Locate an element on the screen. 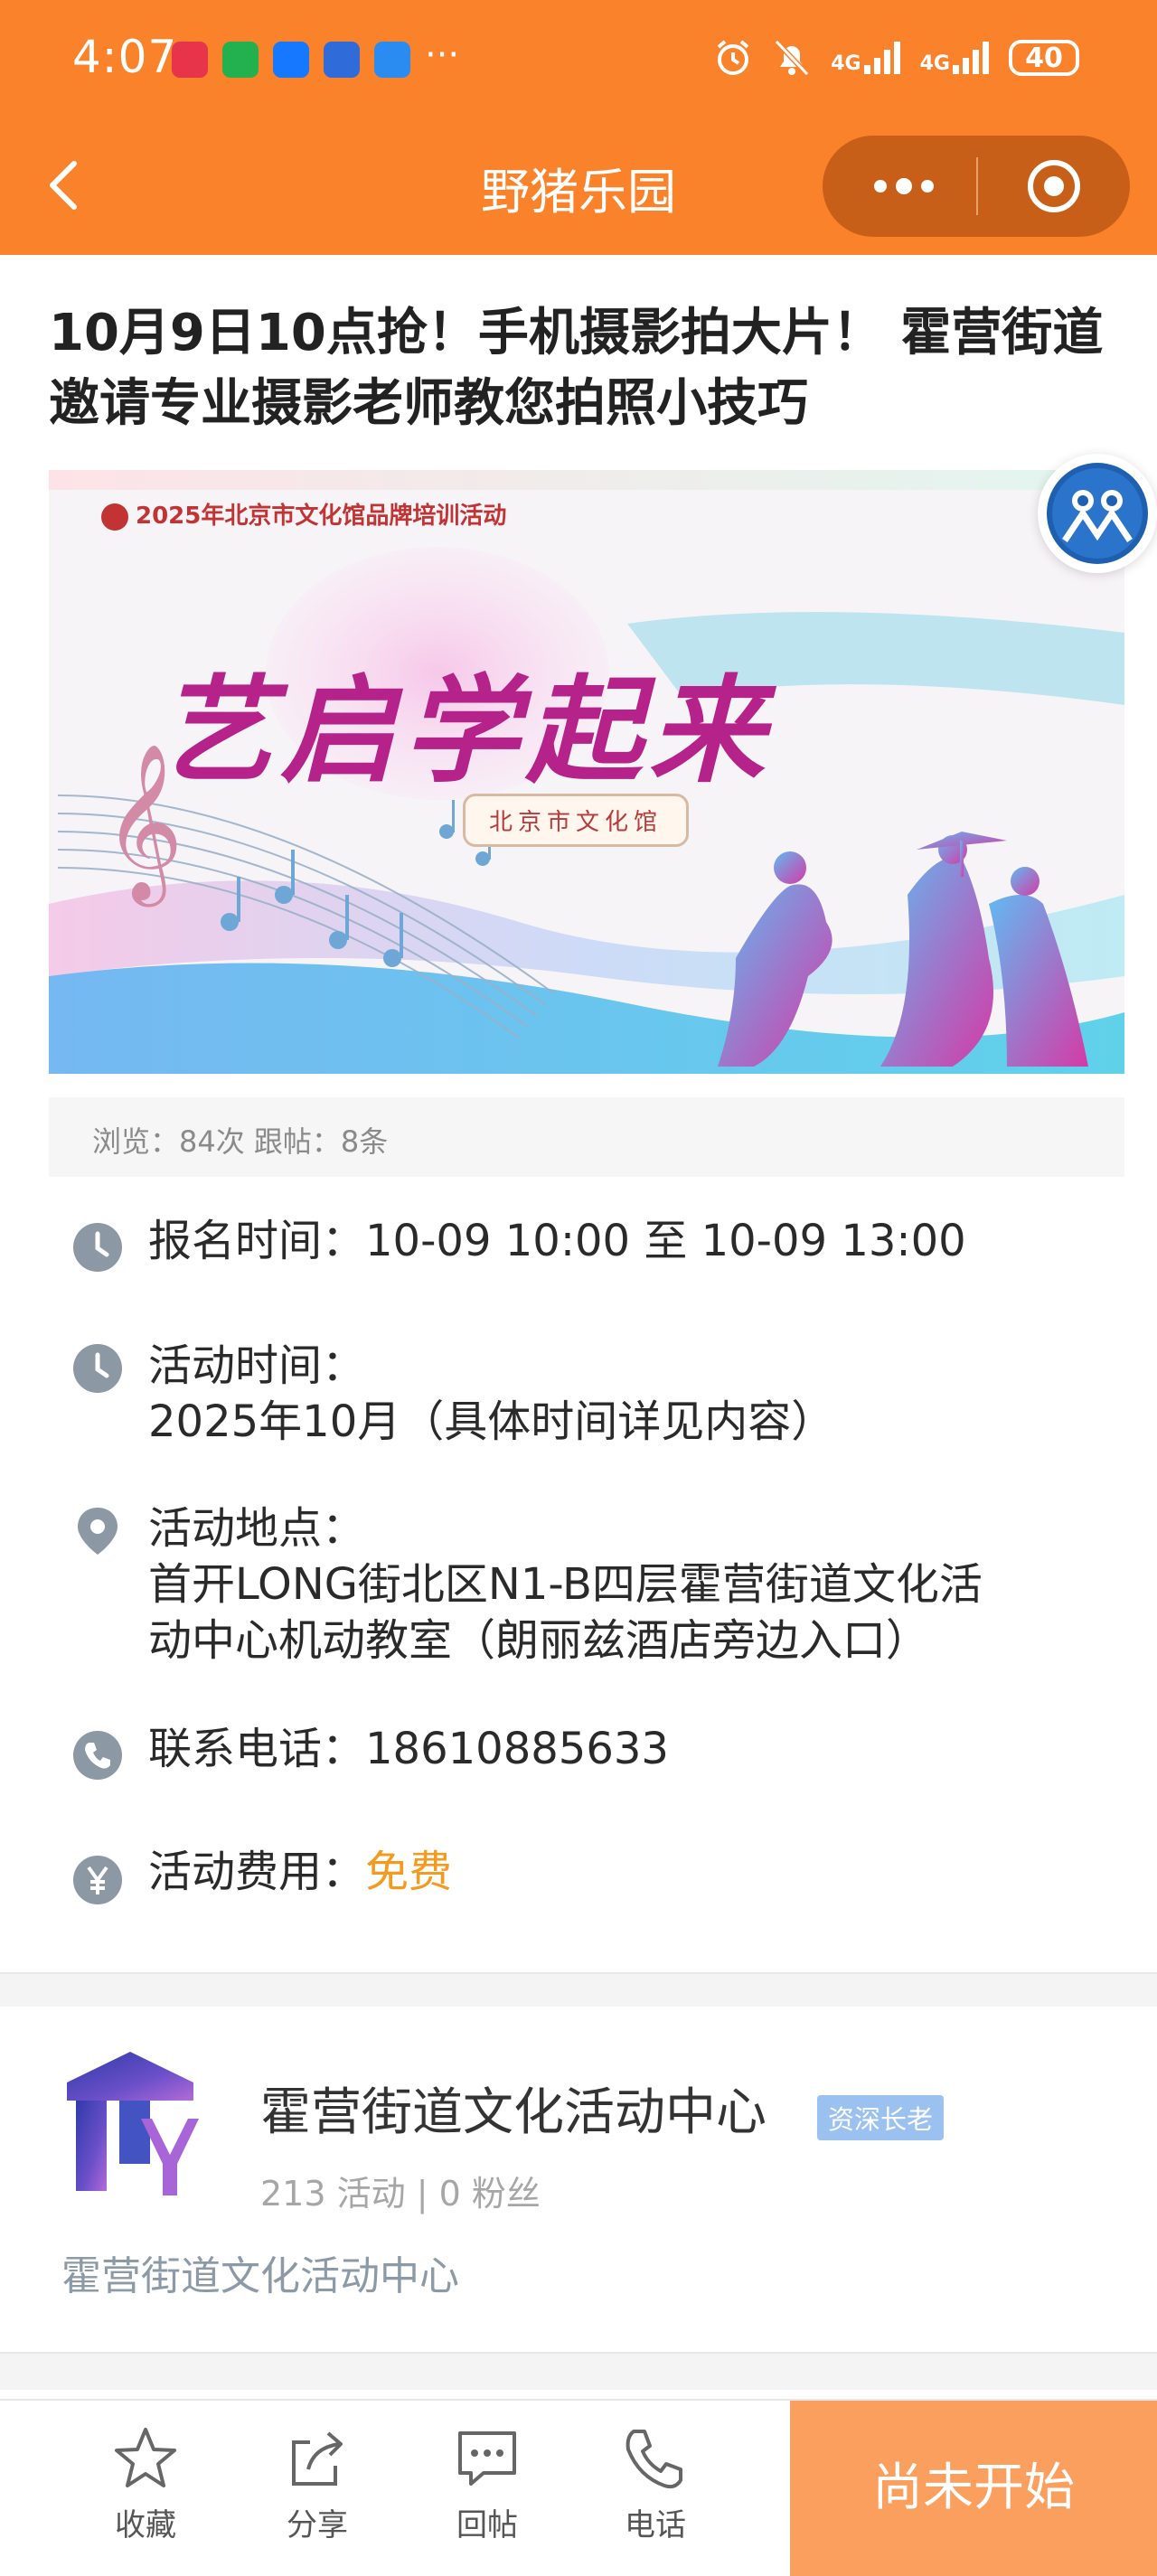 The height and width of the screenshot is (2576, 1157). mute-bell-icon is located at coordinates (792, 58).